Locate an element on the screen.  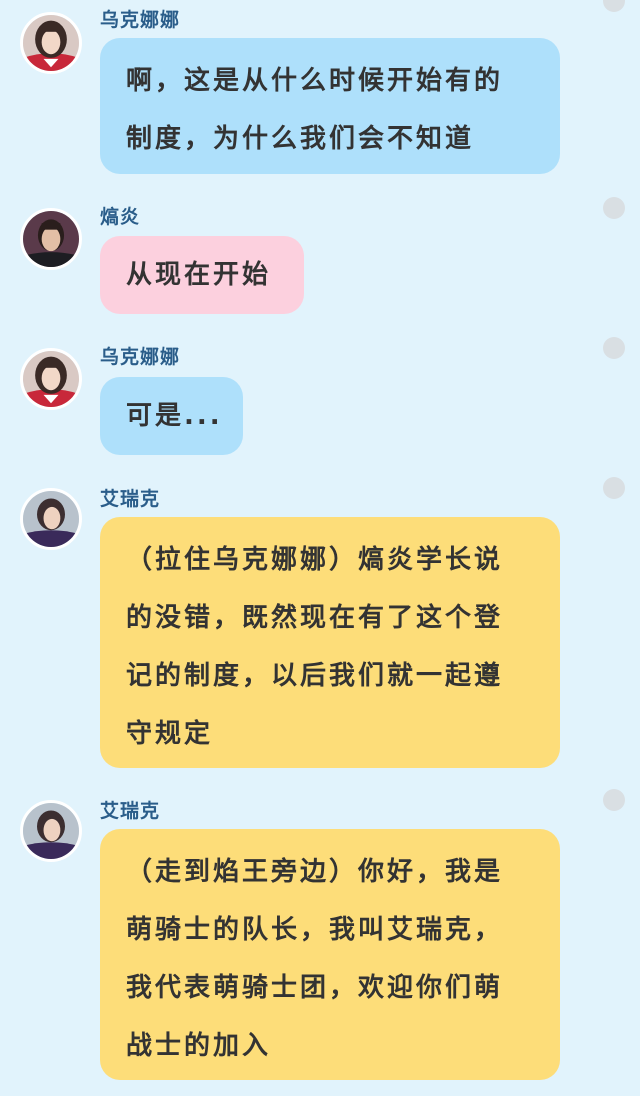
message-line: 从现在开始 is located at coordinates (199, 275).